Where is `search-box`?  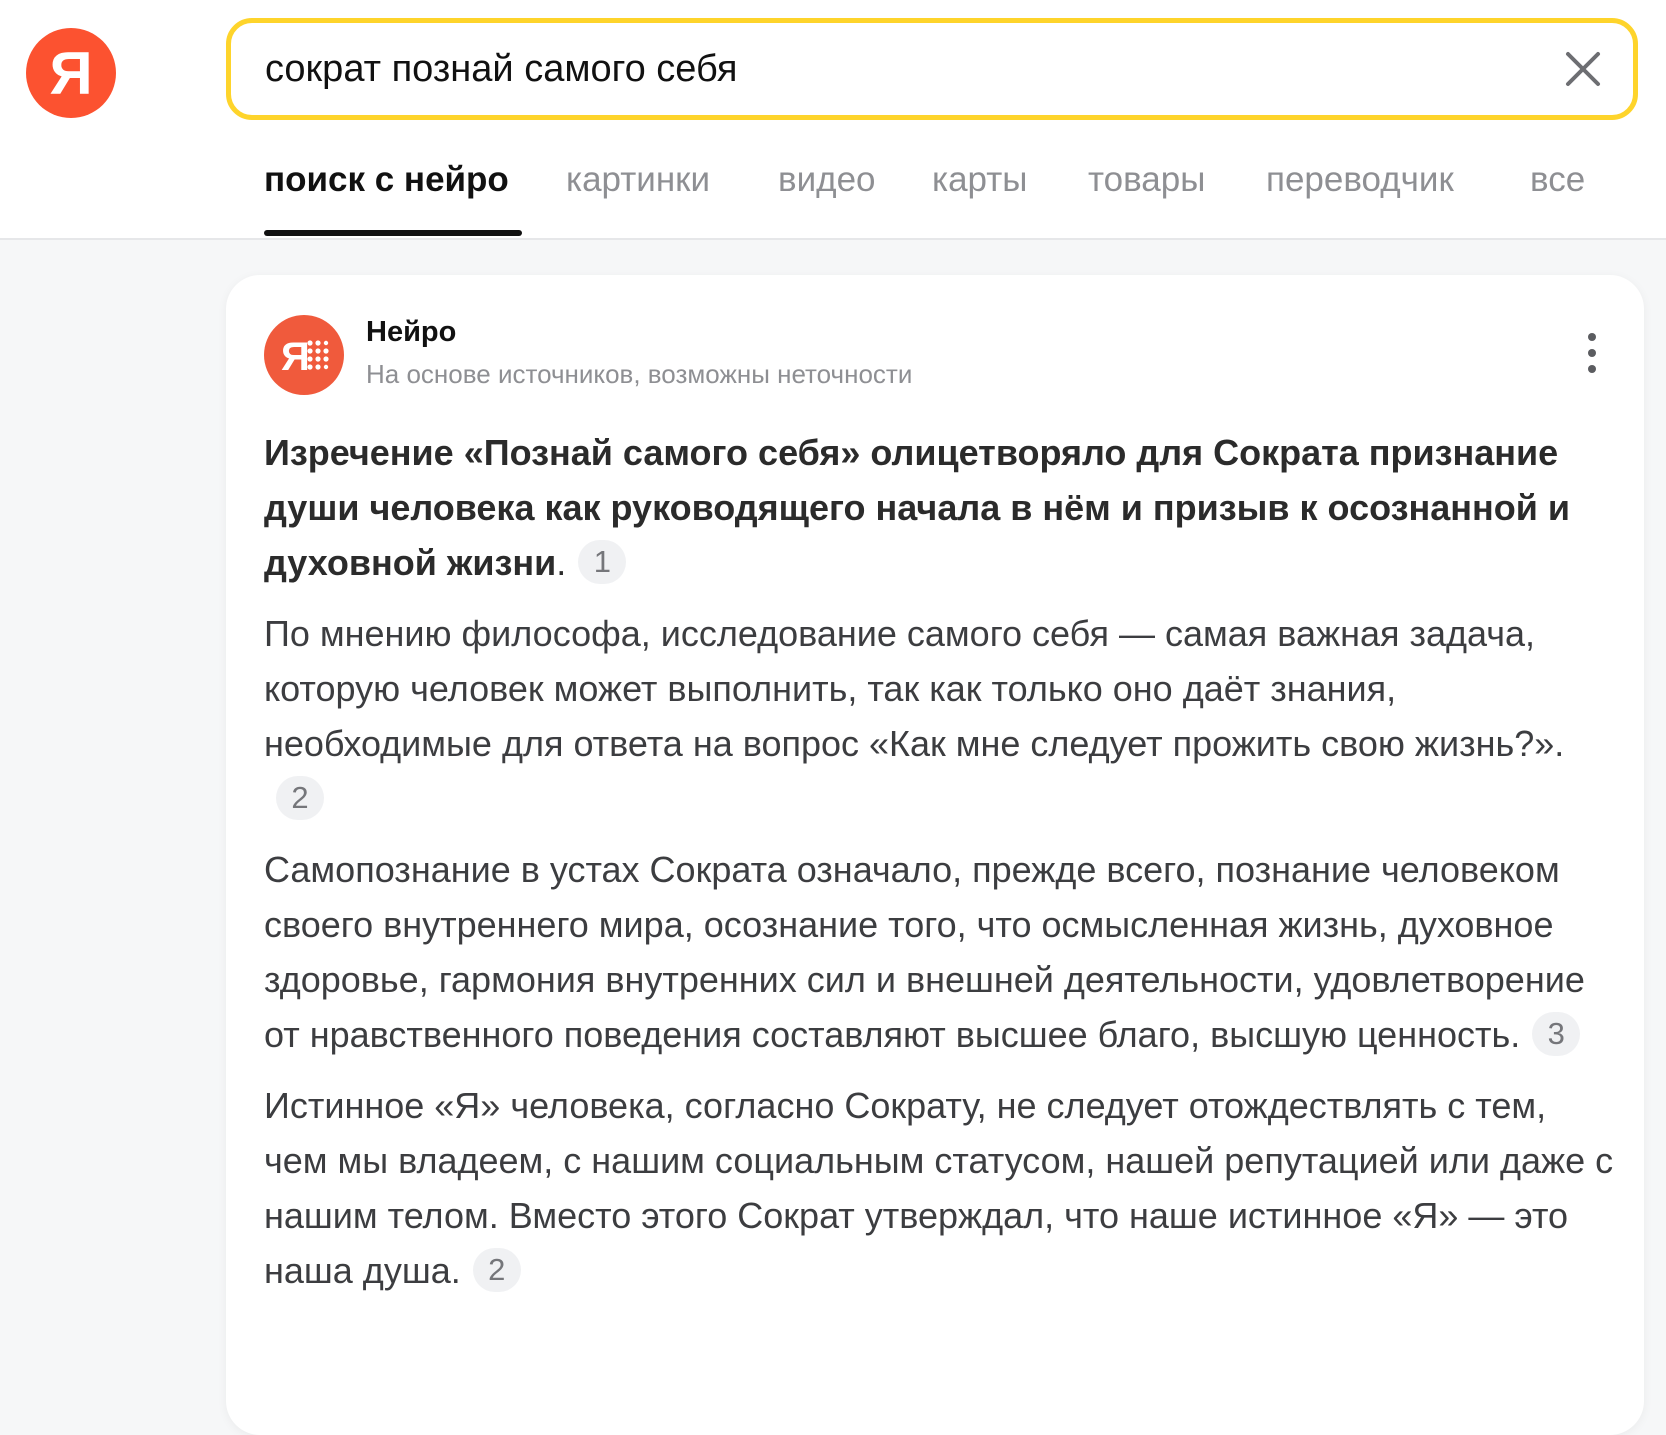
search-box is located at coordinates (932, 69).